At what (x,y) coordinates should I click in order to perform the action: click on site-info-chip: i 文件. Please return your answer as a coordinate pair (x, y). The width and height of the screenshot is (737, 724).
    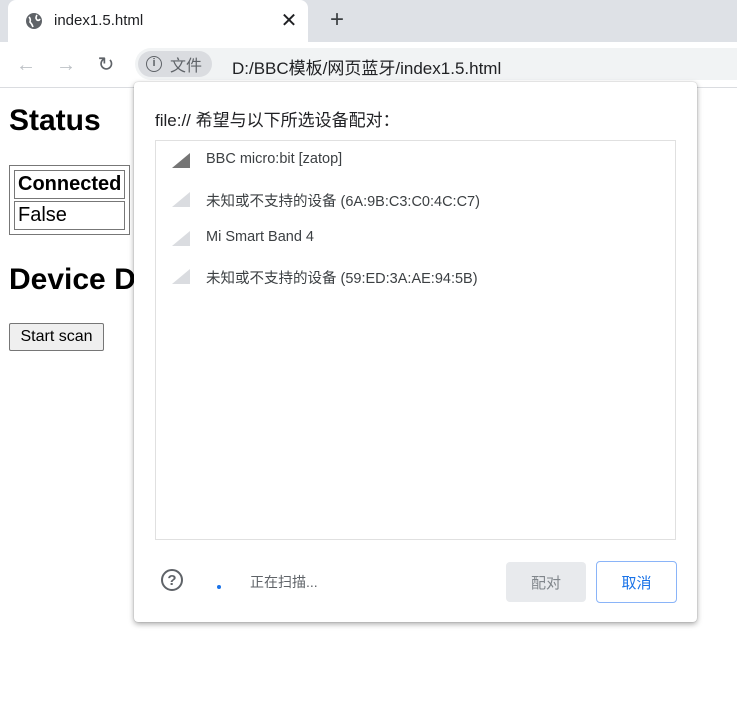
    Looking at the image, I should click on (175, 64).